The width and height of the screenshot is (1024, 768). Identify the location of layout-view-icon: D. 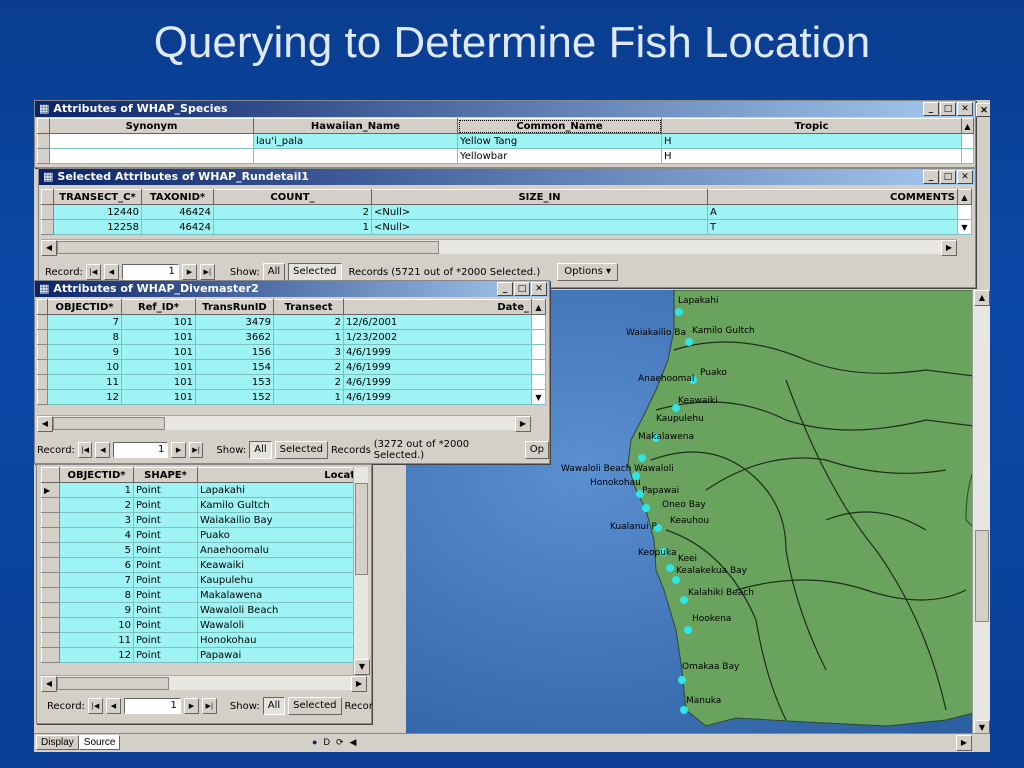
(326, 742).